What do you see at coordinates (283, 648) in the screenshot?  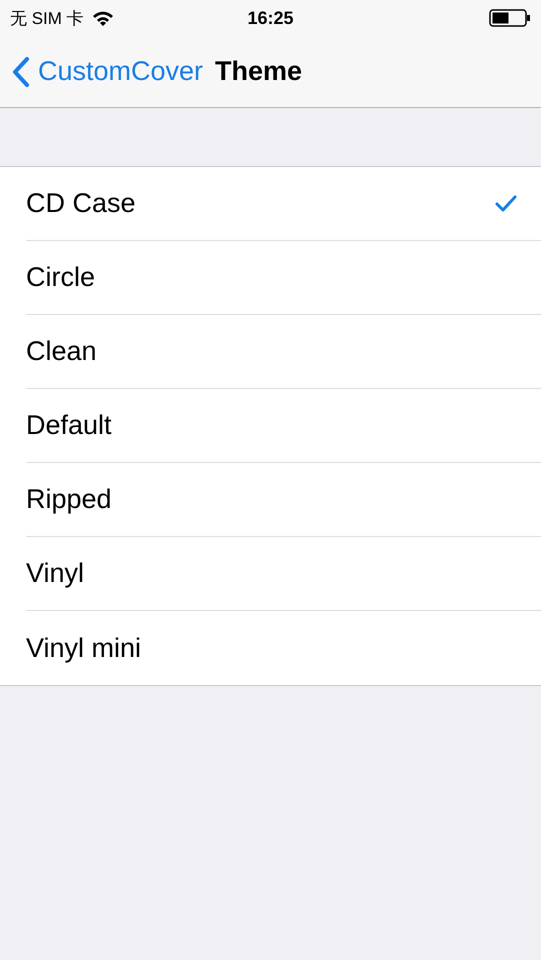 I see `theme-option: Vinyl mini` at bounding box center [283, 648].